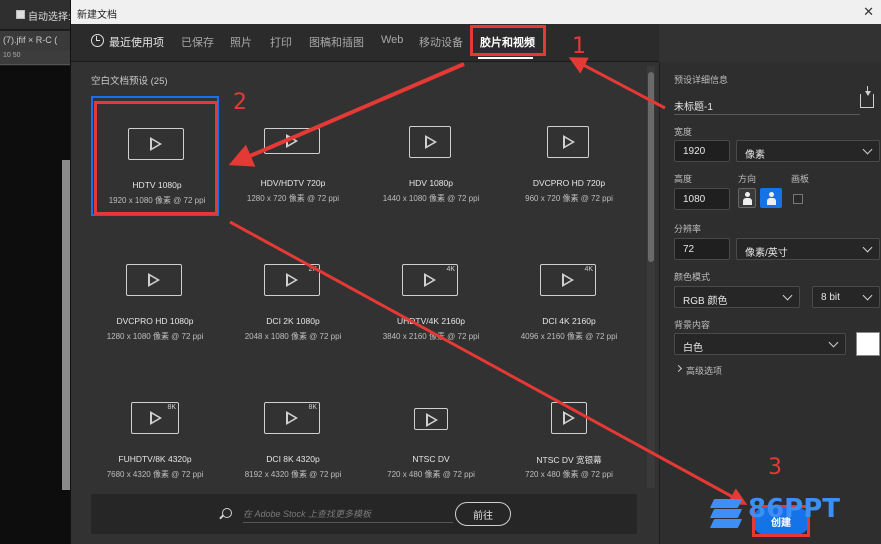  I want to click on auto-select-label: 自动选择:, so click(49, 17).